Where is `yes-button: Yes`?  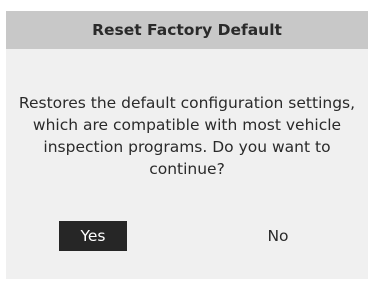
yes-button: Yes is located at coordinates (93, 236).